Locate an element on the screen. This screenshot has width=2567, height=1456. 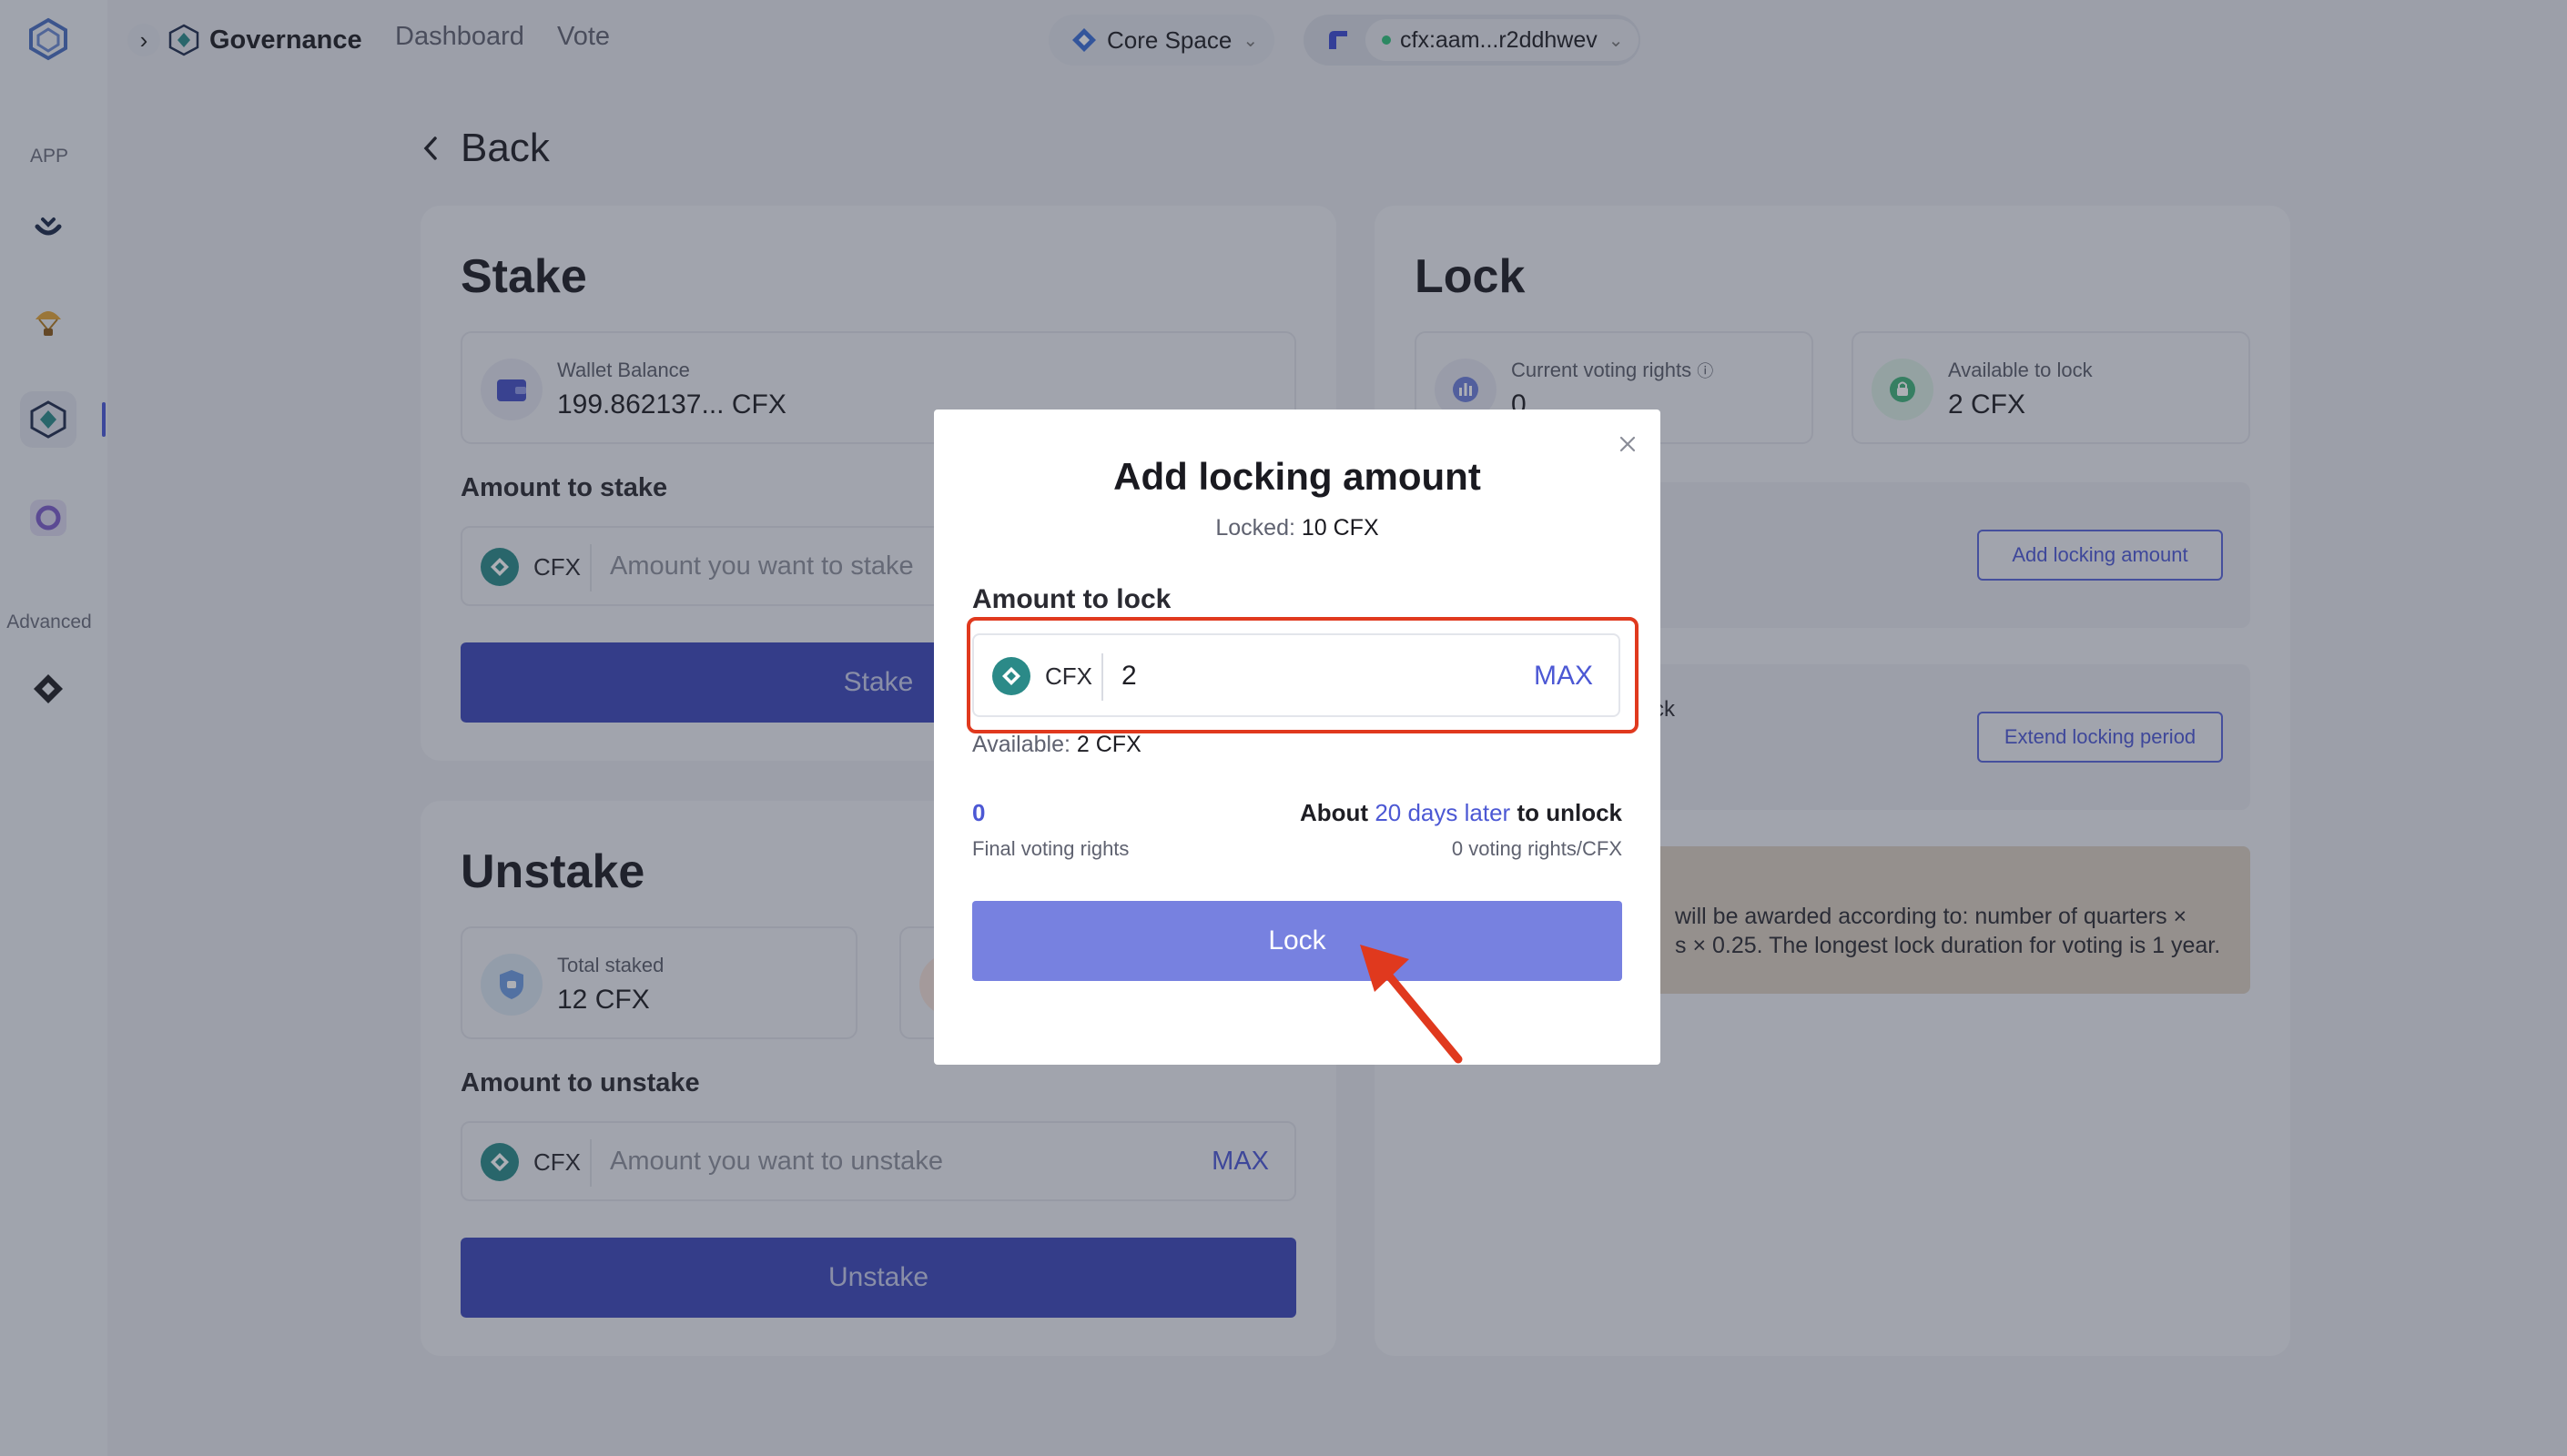
available-amount: Available: 2 CFX is located at coordinates (1056, 745).